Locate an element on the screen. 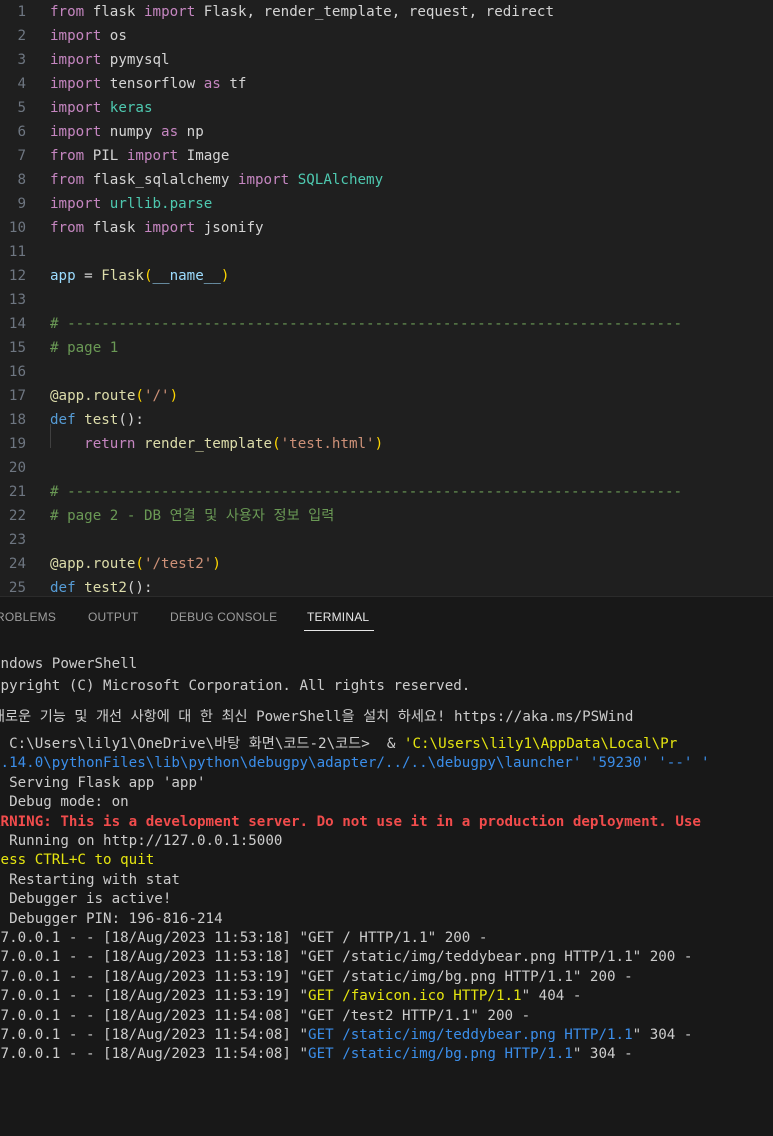 This screenshot has width=773, height=1136. line-number: 19 is located at coordinates (17, 444).